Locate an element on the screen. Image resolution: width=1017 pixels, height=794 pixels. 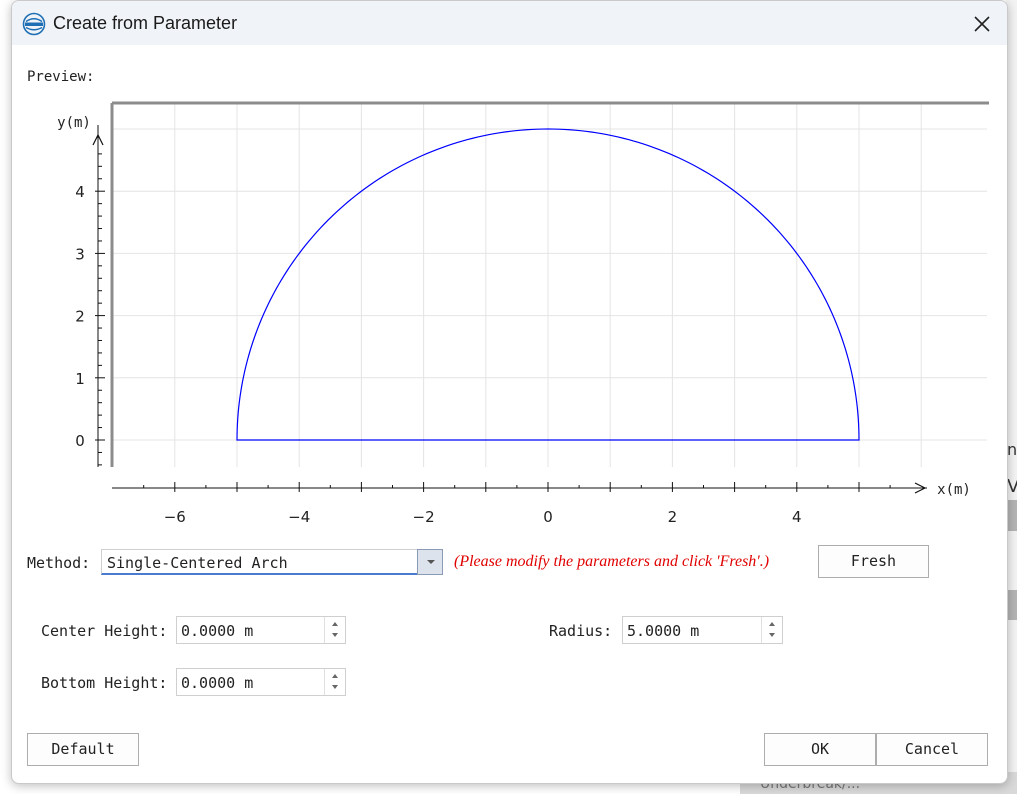
center-height-decrement is located at coordinates (335, 636).